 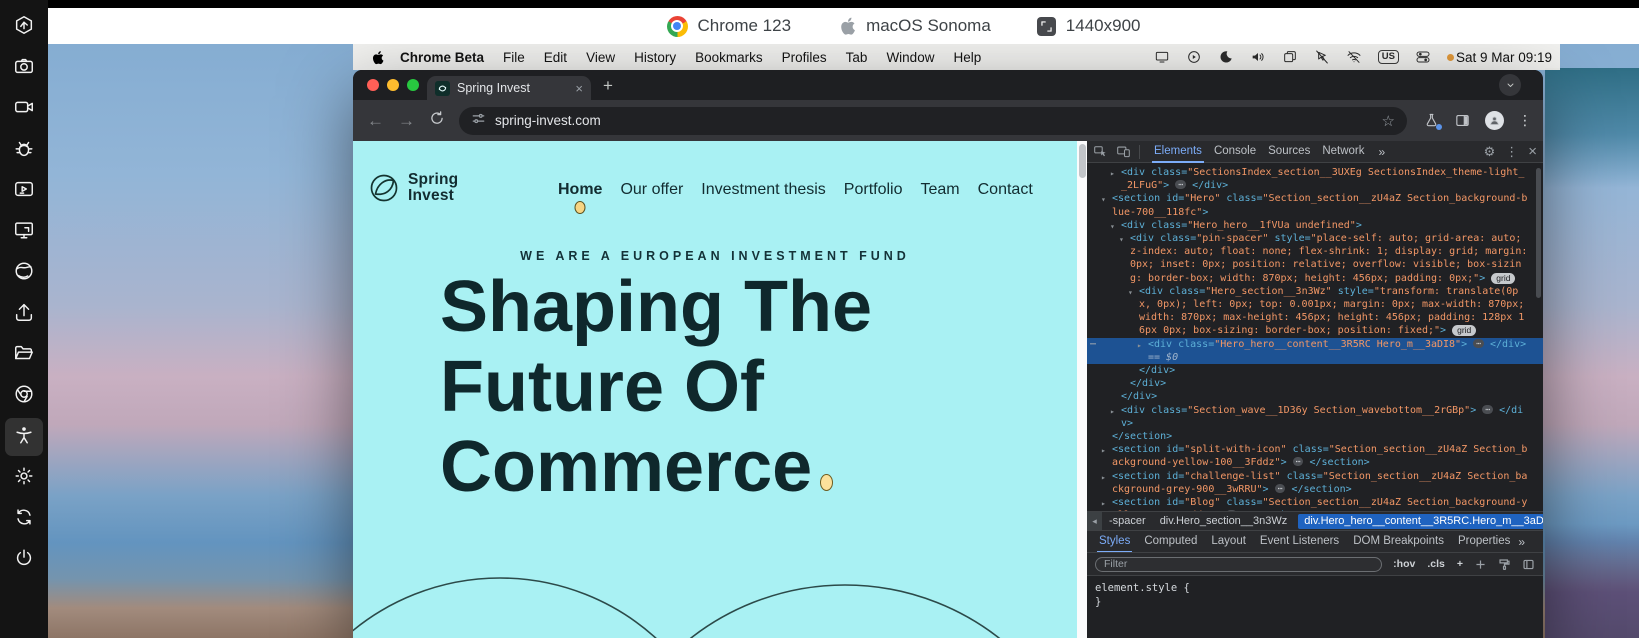 What do you see at coordinates (1239, 564) in the screenshot?
I see `styles-filter-input` at bounding box center [1239, 564].